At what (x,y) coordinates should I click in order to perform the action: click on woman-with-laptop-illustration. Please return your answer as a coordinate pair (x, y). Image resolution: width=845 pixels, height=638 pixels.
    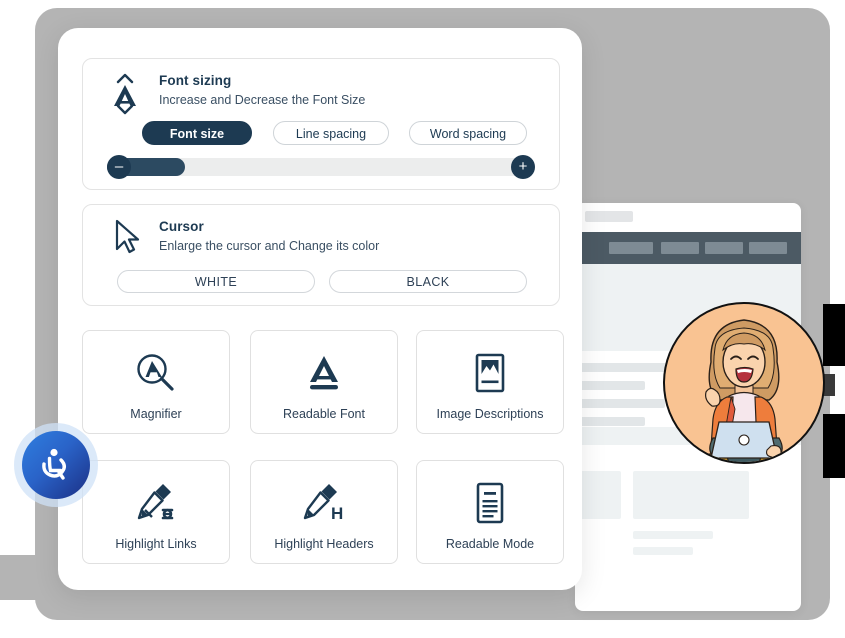
    Looking at the image, I should click on (744, 383).